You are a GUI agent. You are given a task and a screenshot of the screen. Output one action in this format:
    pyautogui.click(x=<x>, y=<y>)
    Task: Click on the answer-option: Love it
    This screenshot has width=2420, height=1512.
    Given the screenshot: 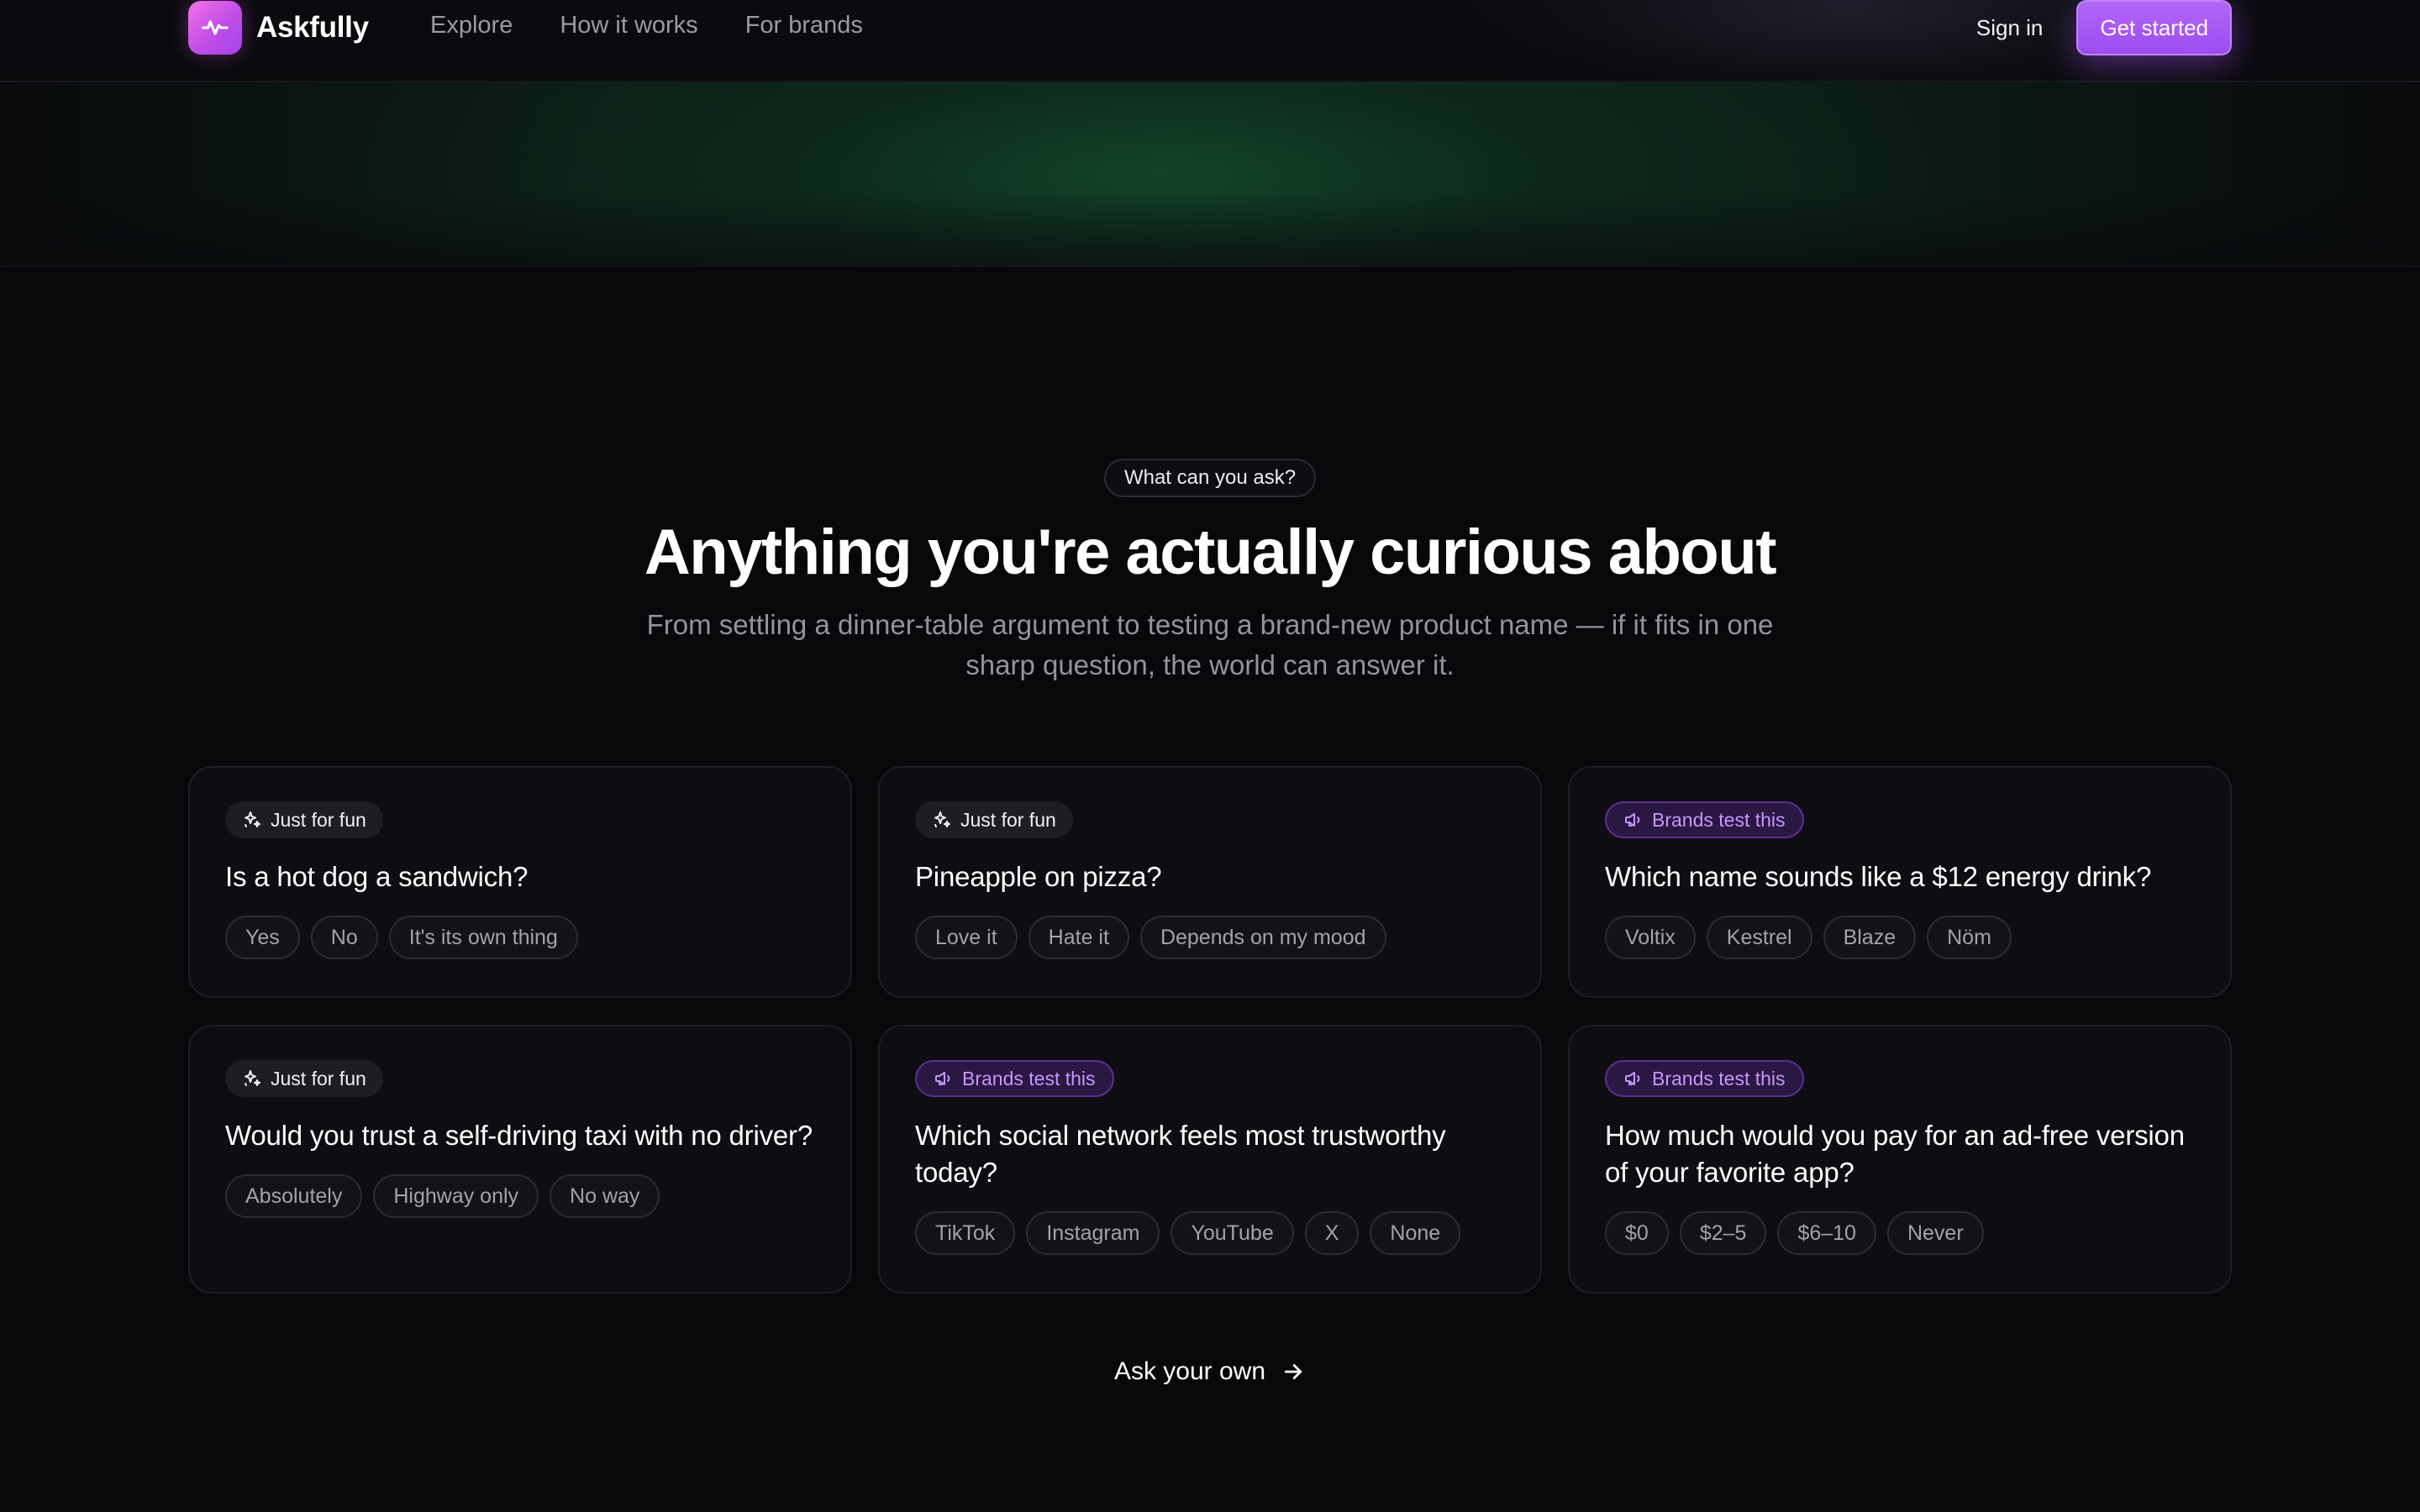 What is the action you would take?
    pyautogui.click(x=966, y=937)
    